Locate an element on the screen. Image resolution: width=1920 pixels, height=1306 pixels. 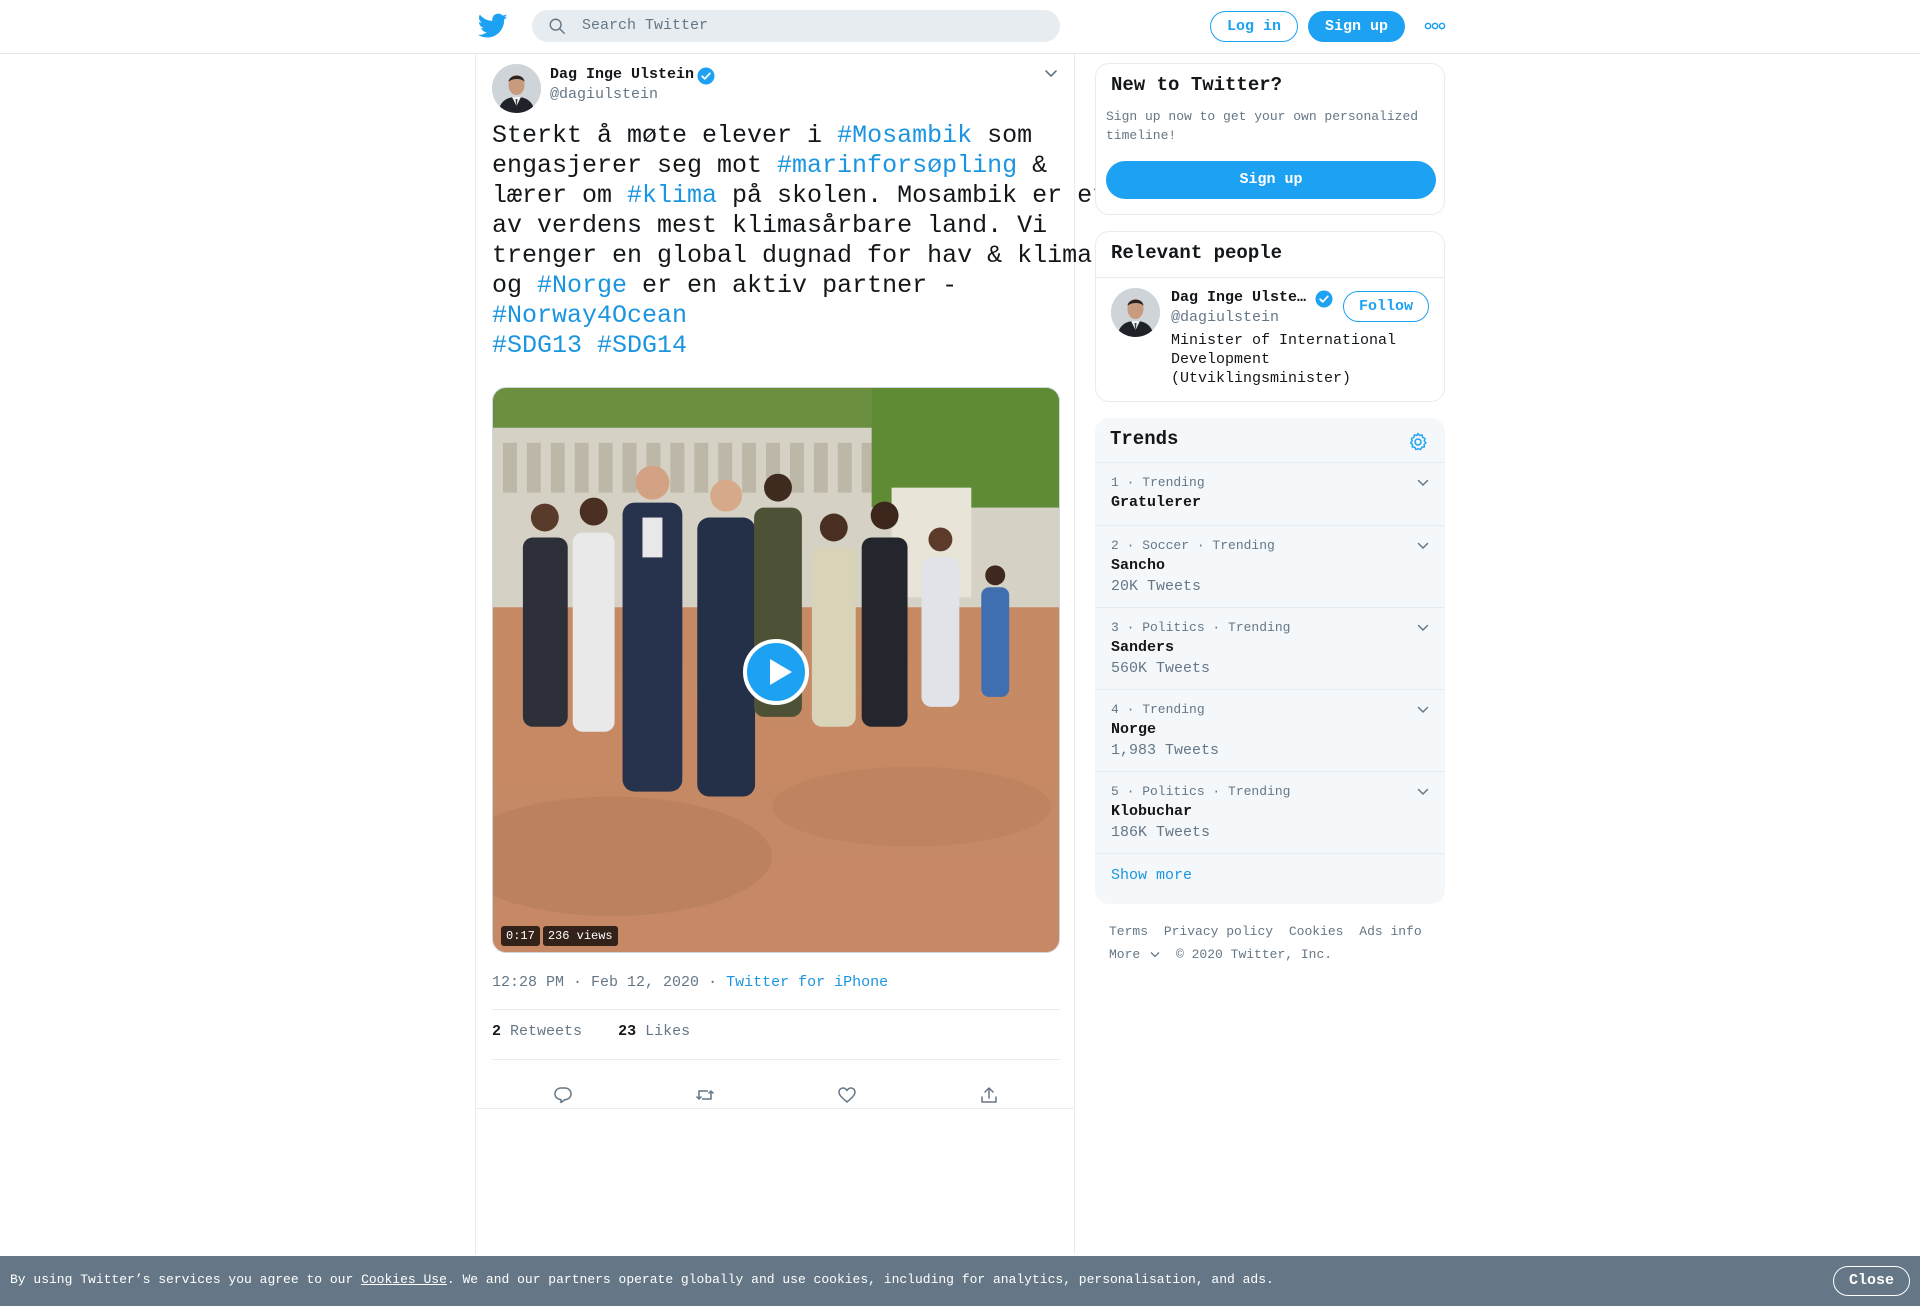
search-input: Search Twitter is located at coordinates (645, 25).